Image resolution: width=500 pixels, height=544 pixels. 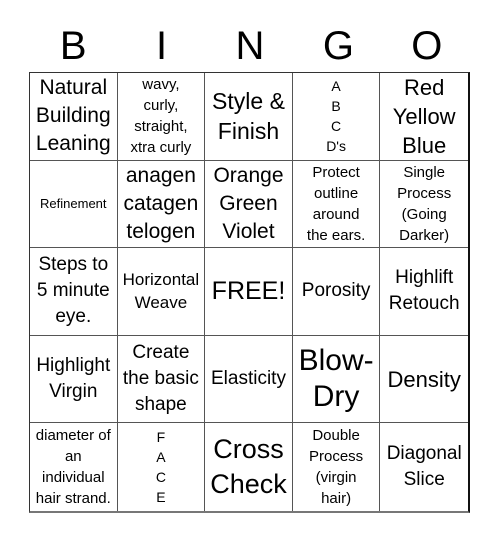 I want to click on bingo-cell: anagen catagen telogen, so click(x=161, y=204).